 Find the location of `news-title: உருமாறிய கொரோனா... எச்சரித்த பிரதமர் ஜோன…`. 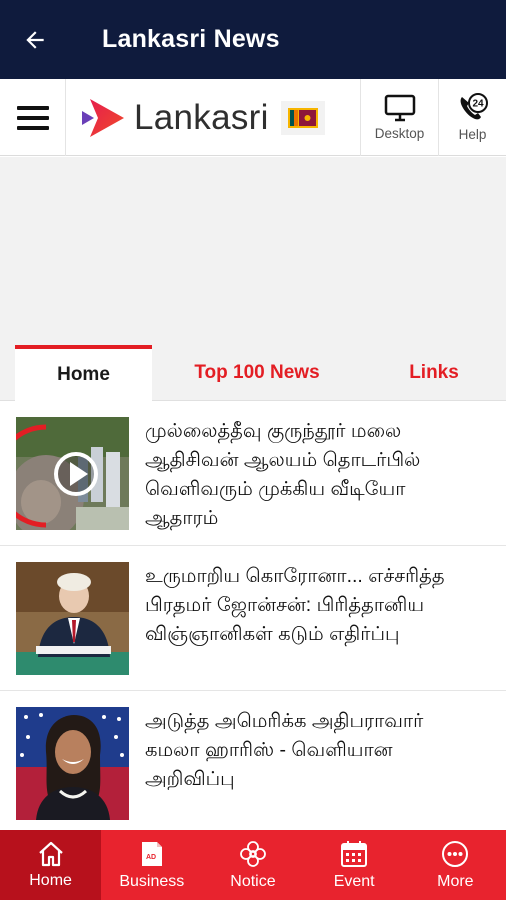

news-title: உருமாறிய கொரோனா... எச்சரித்த பிரதமர் ஜோன… is located at coordinates (325, 605).